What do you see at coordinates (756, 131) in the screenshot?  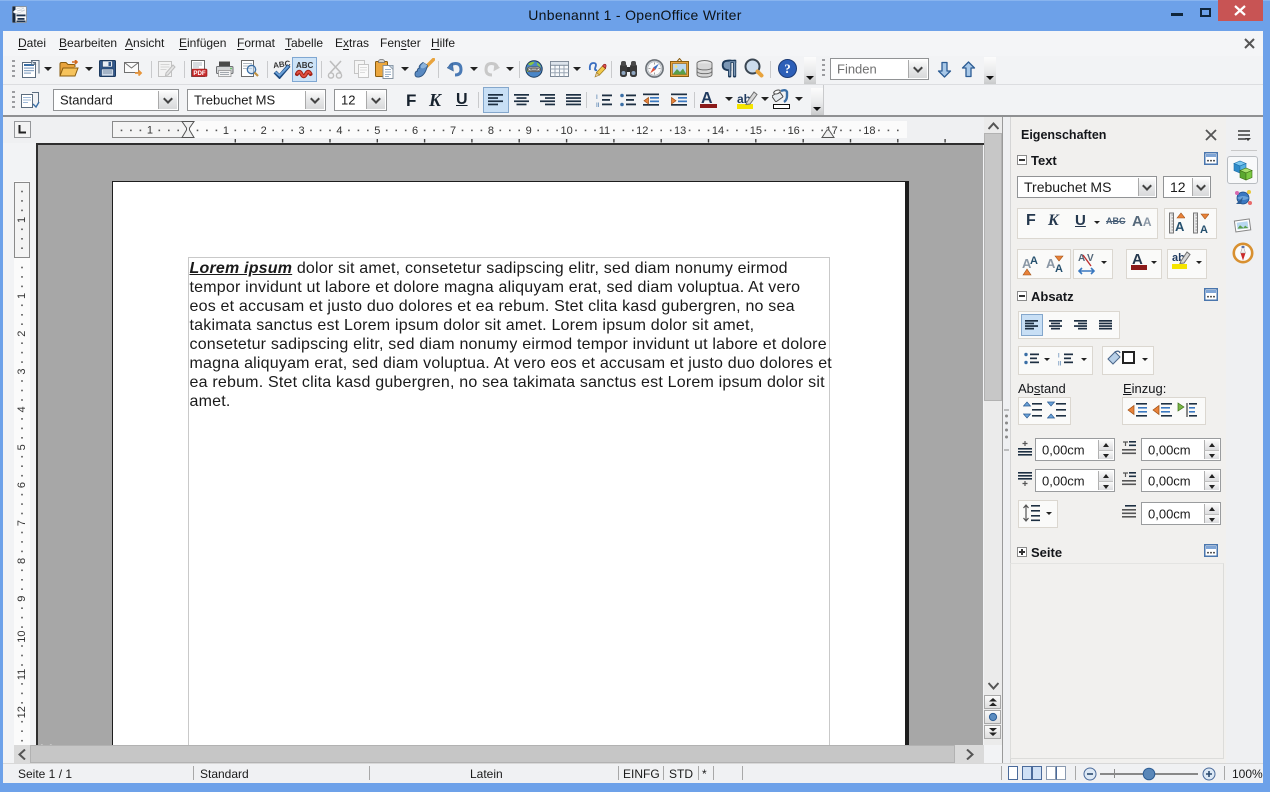 I see `svg-text: 15` at bounding box center [756, 131].